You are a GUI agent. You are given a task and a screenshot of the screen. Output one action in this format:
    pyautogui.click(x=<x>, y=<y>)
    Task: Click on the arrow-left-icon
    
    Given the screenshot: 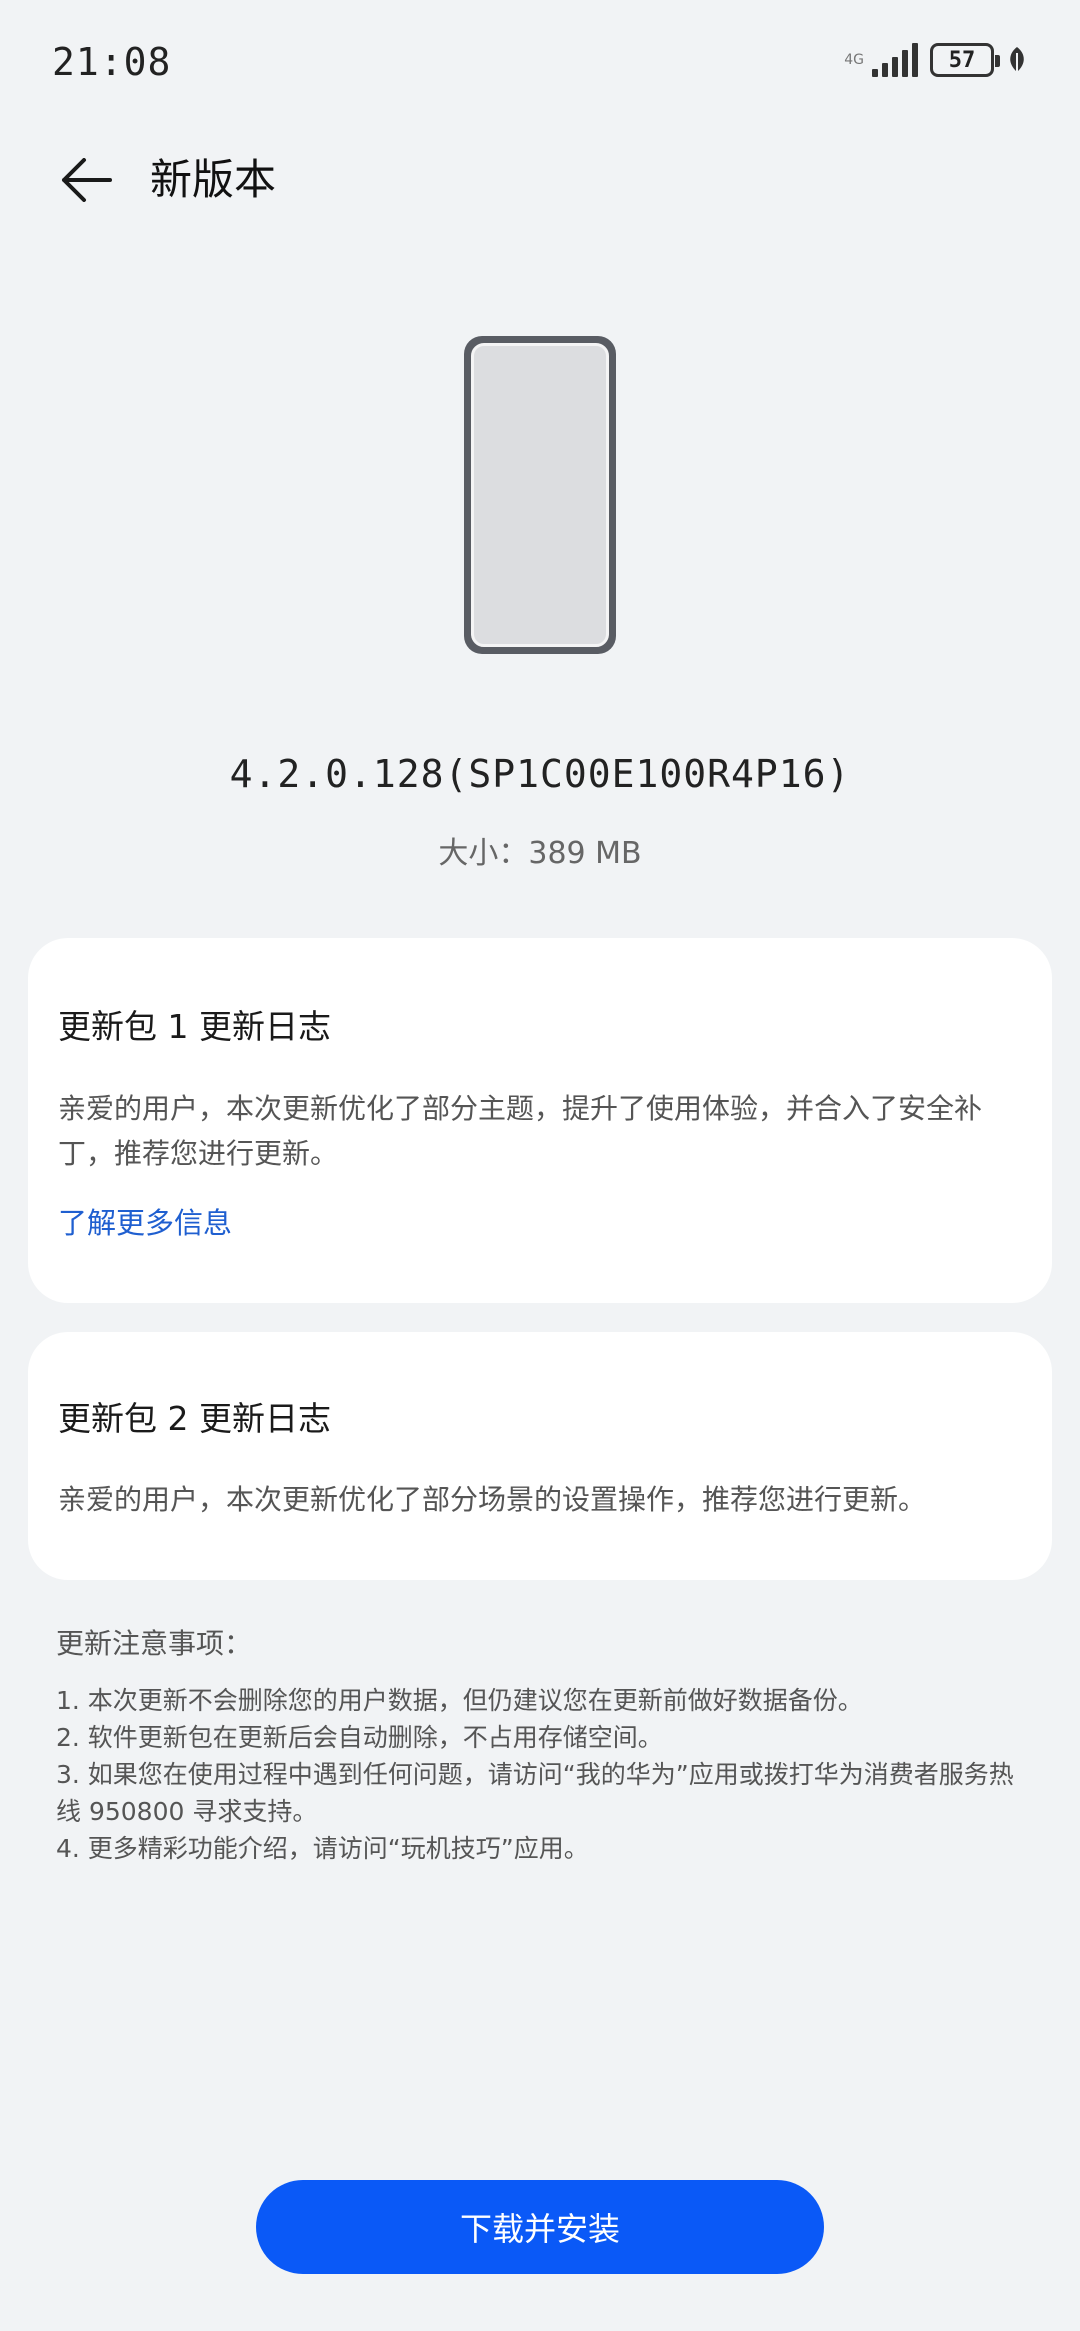 What is the action you would take?
    pyautogui.click(x=87, y=180)
    